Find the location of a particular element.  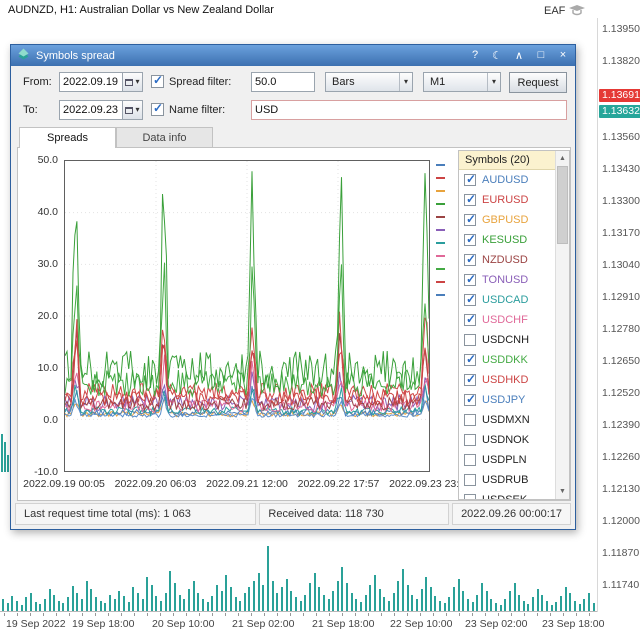

spread-filter-value-input is located at coordinates (283, 82).